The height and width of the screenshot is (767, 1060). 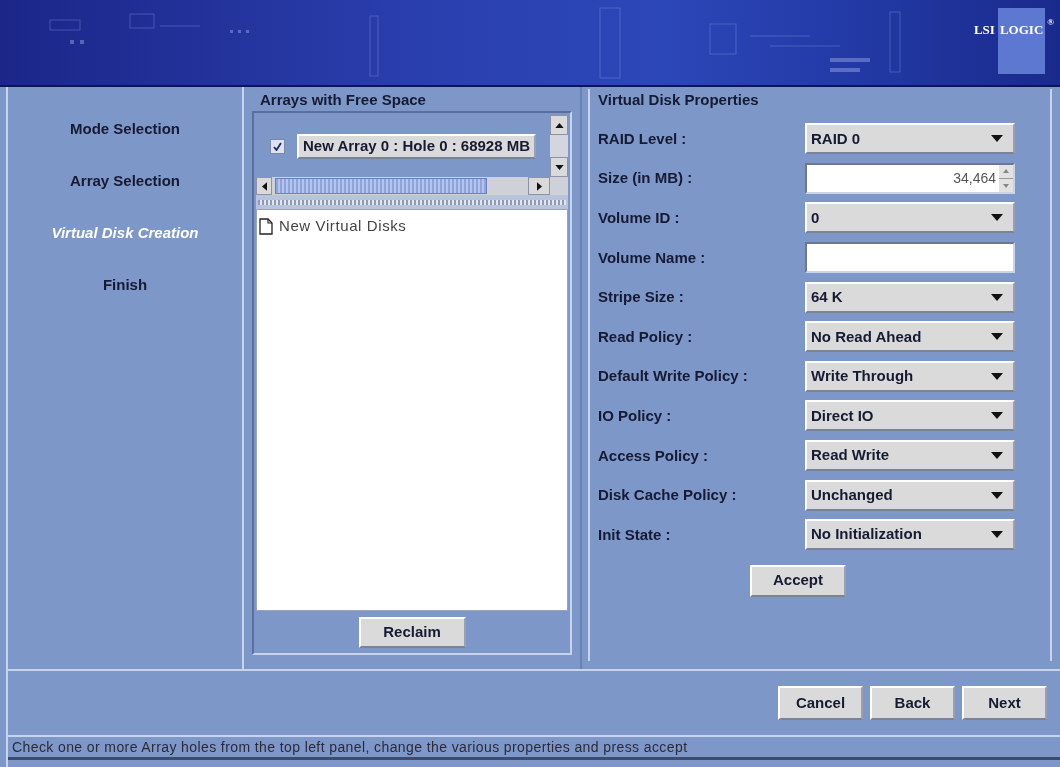 I want to click on dropdown: 0, so click(x=910, y=218).